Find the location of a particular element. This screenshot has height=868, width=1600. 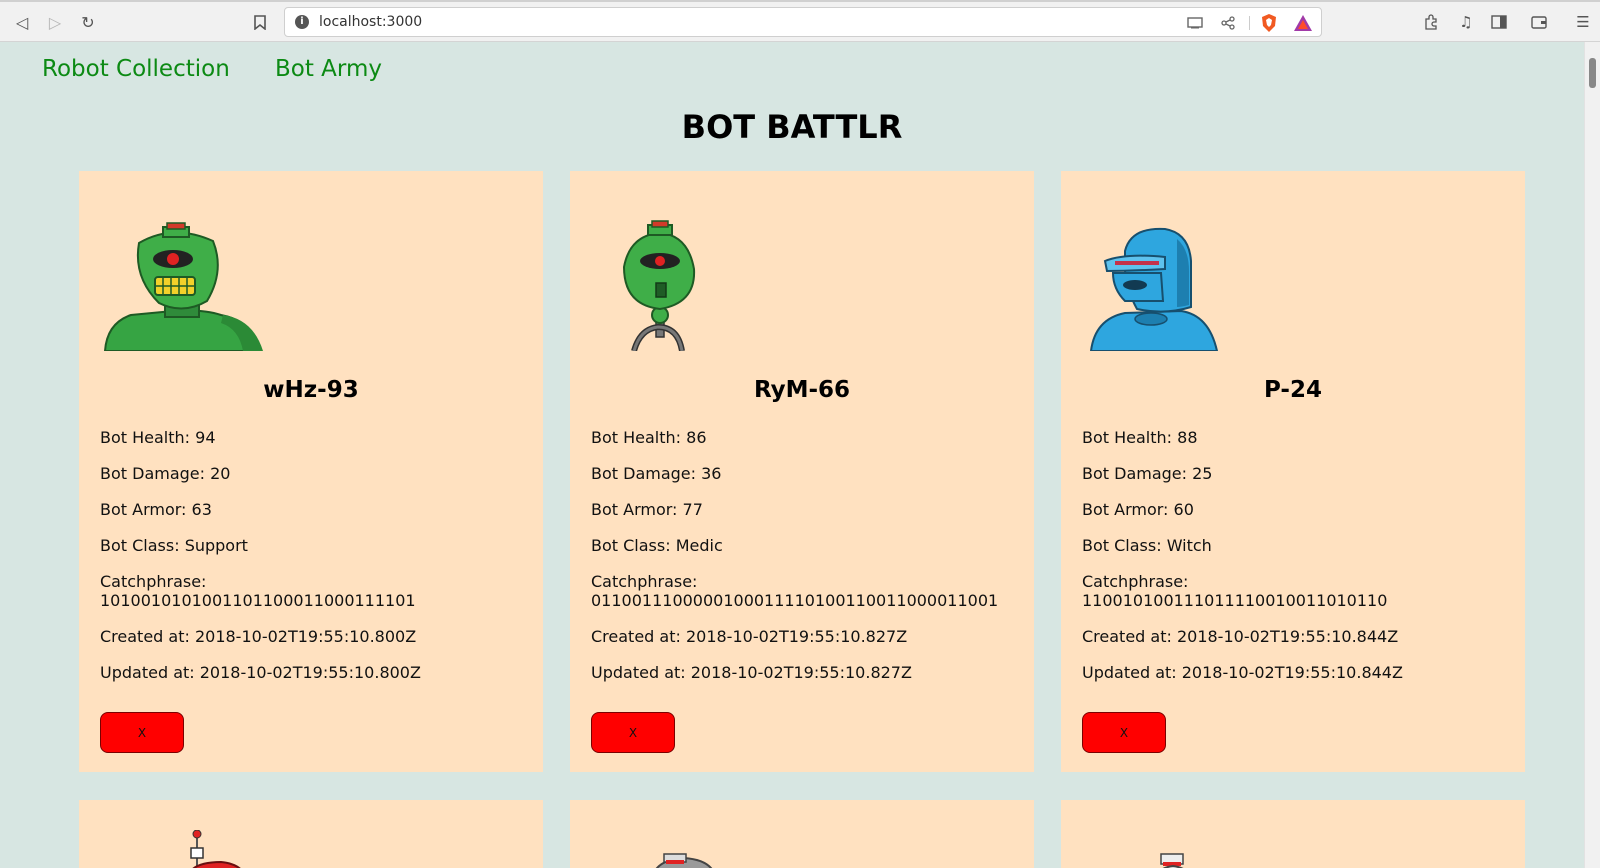

bookmark-icon is located at coordinates (260, 22).